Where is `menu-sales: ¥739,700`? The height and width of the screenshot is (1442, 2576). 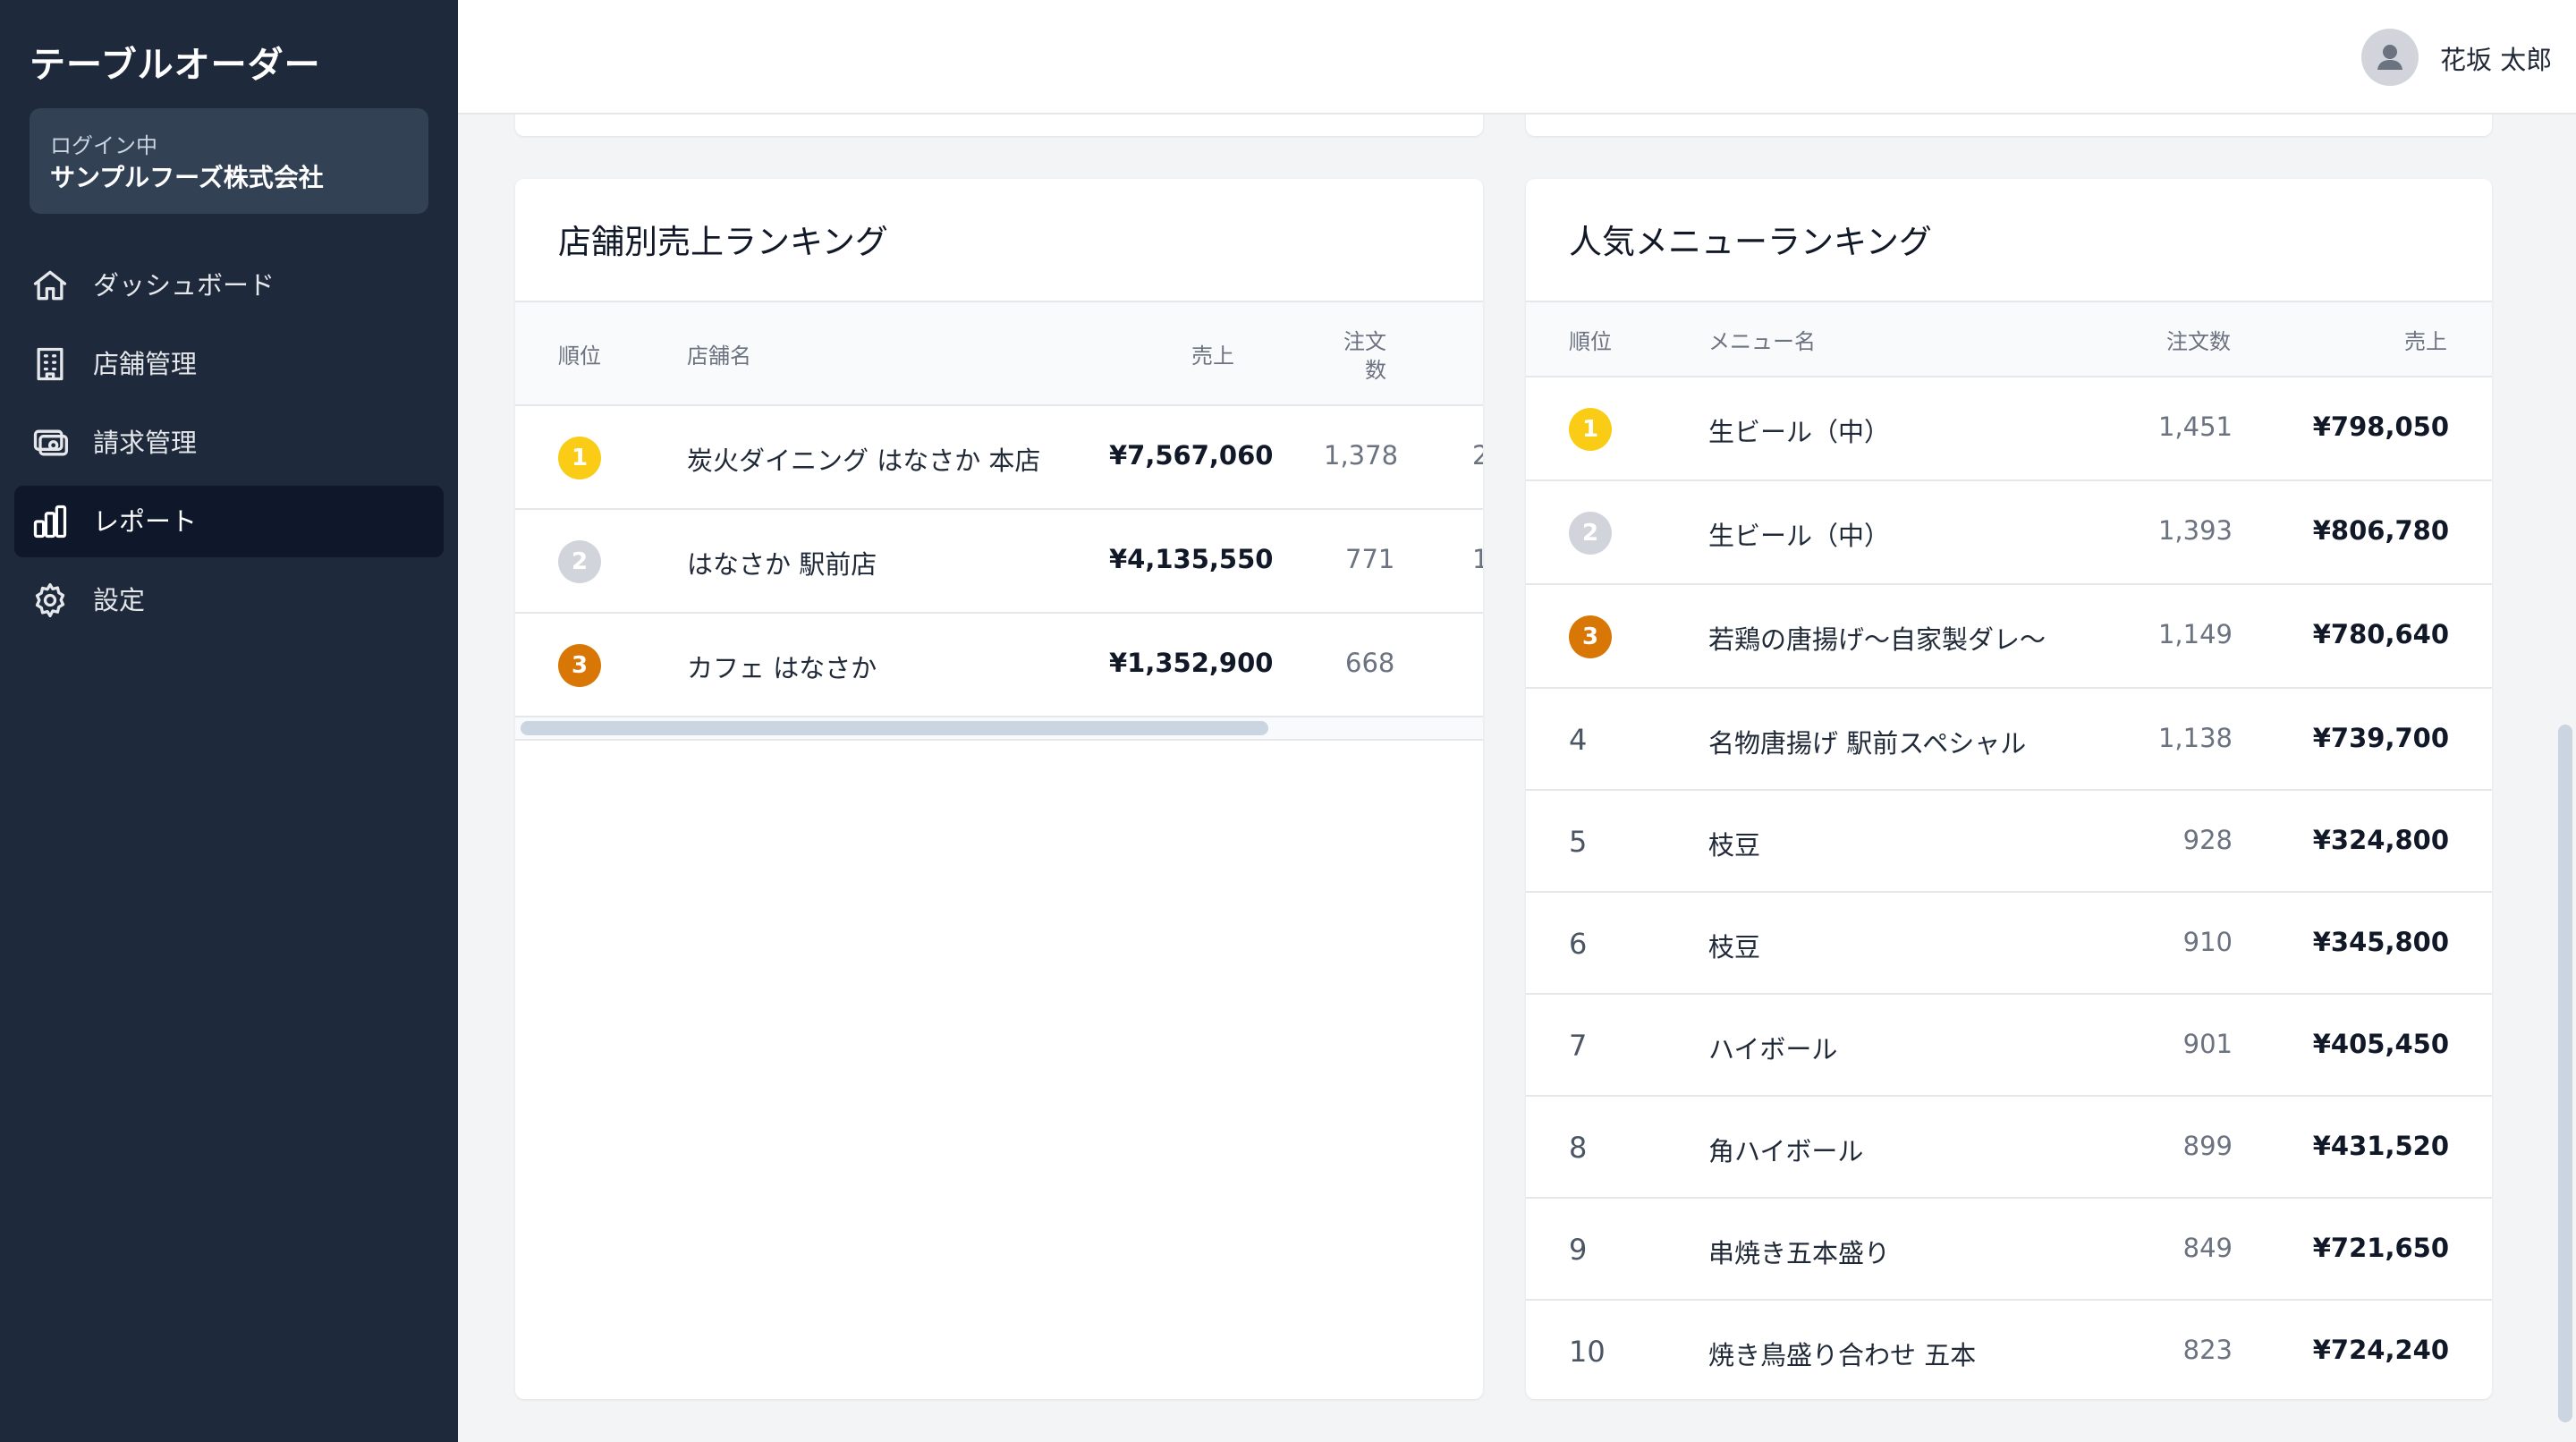
menu-sales: ¥739,700 is located at coordinates (2380, 738).